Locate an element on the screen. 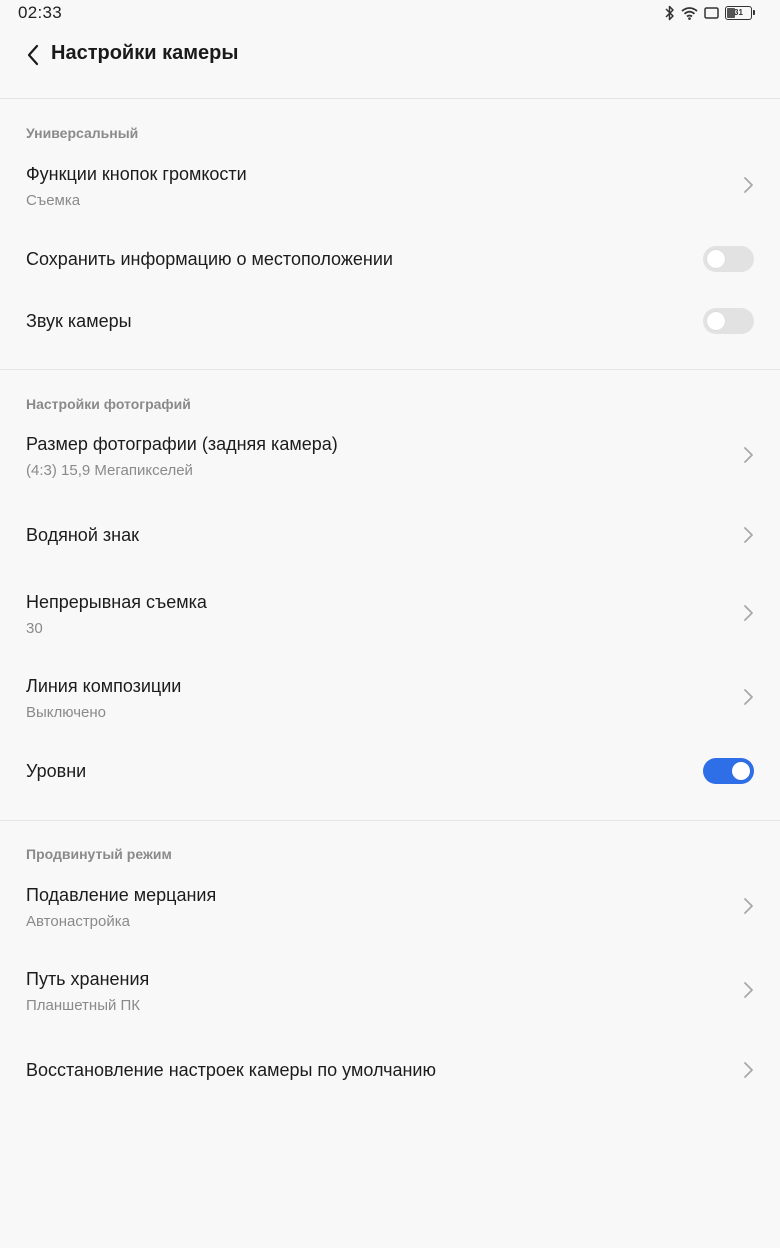  anti-flicker-value: Автонастройка is located at coordinates (78, 921).